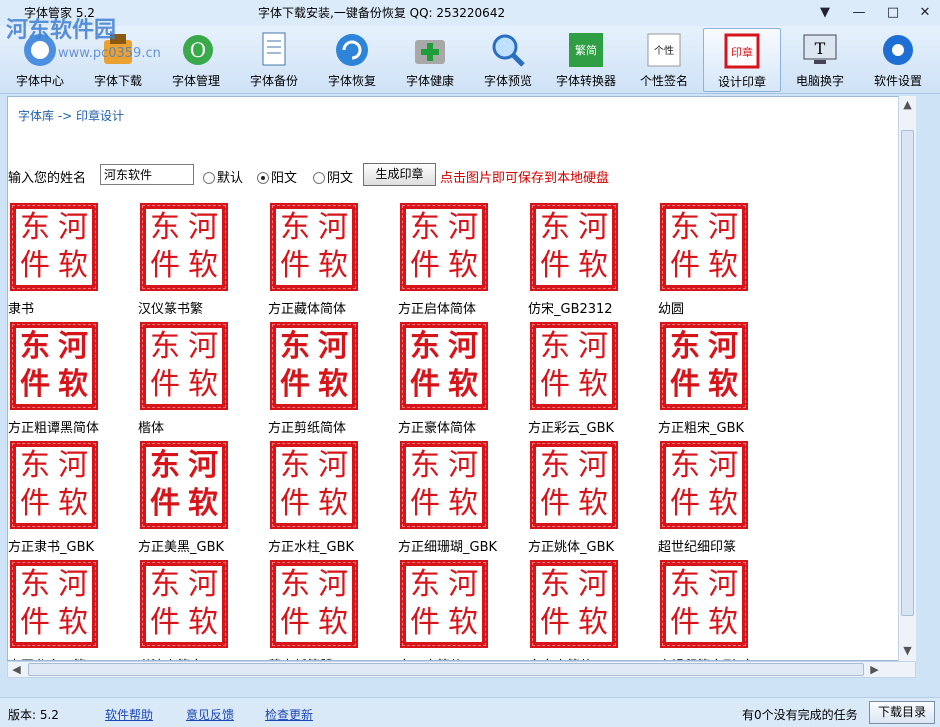 This screenshot has width=940, height=727. What do you see at coordinates (902, 712) in the screenshot?
I see `download-dir-button: 下载目录` at bounding box center [902, 712].